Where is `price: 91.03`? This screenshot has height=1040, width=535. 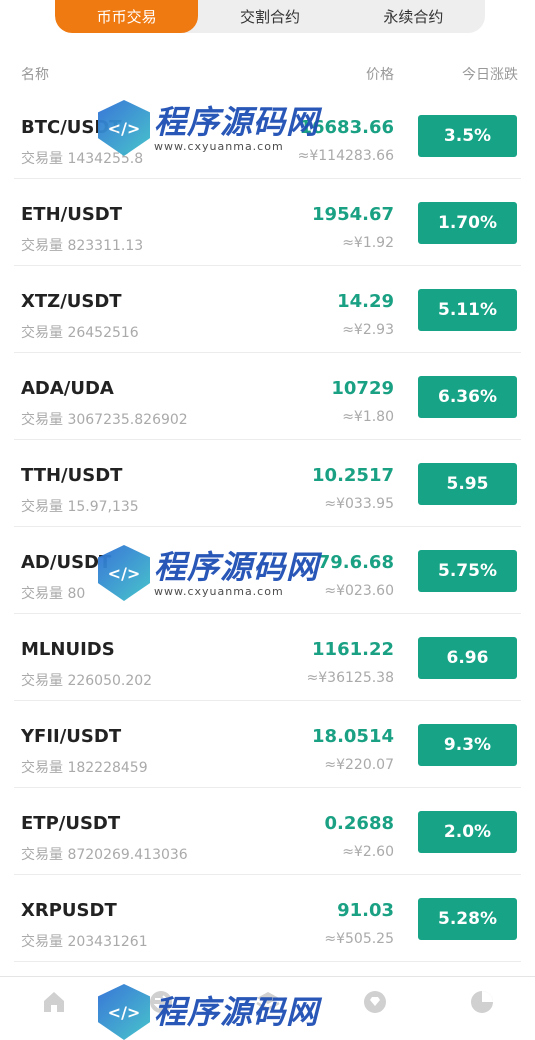 price: 91.03 is located at coordinates (365, 910).